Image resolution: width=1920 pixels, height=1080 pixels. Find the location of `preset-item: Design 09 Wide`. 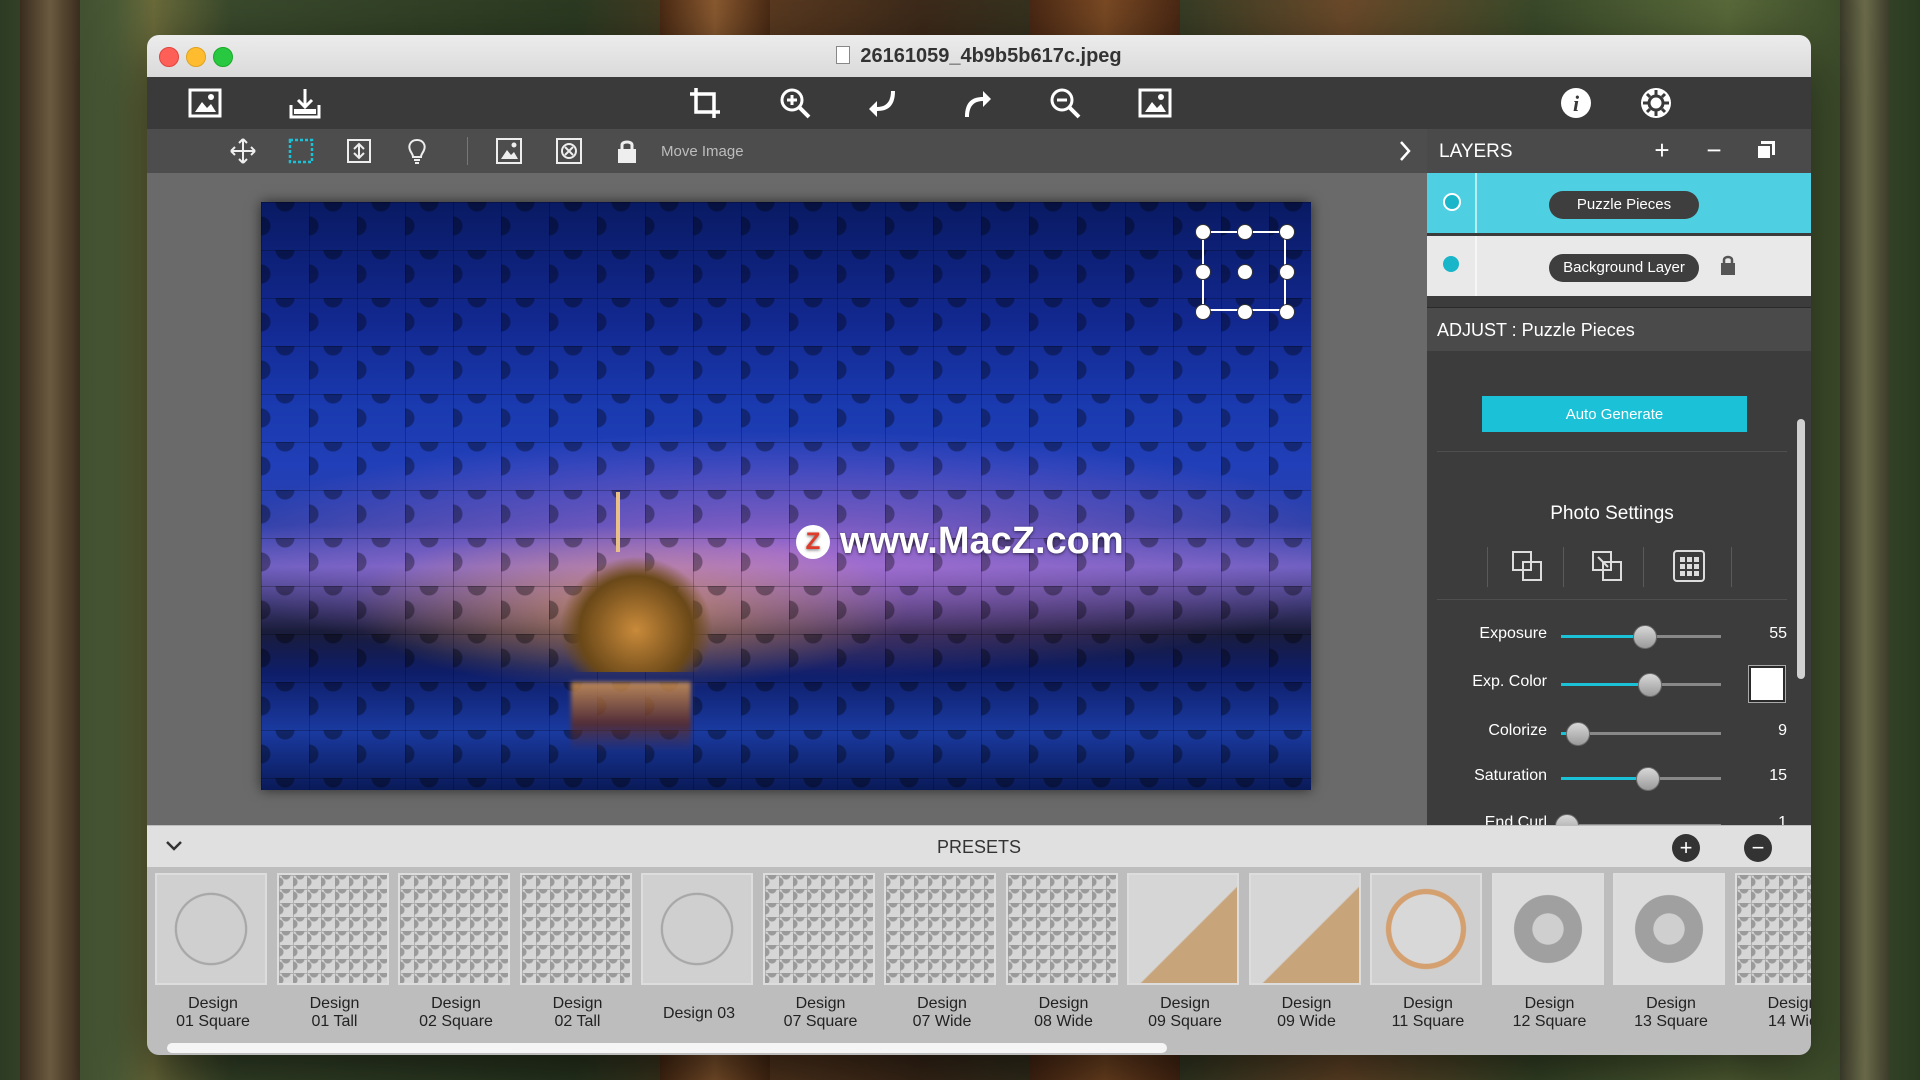

preset-item: Design 09 Wide is located at coordinates (1306, 956).